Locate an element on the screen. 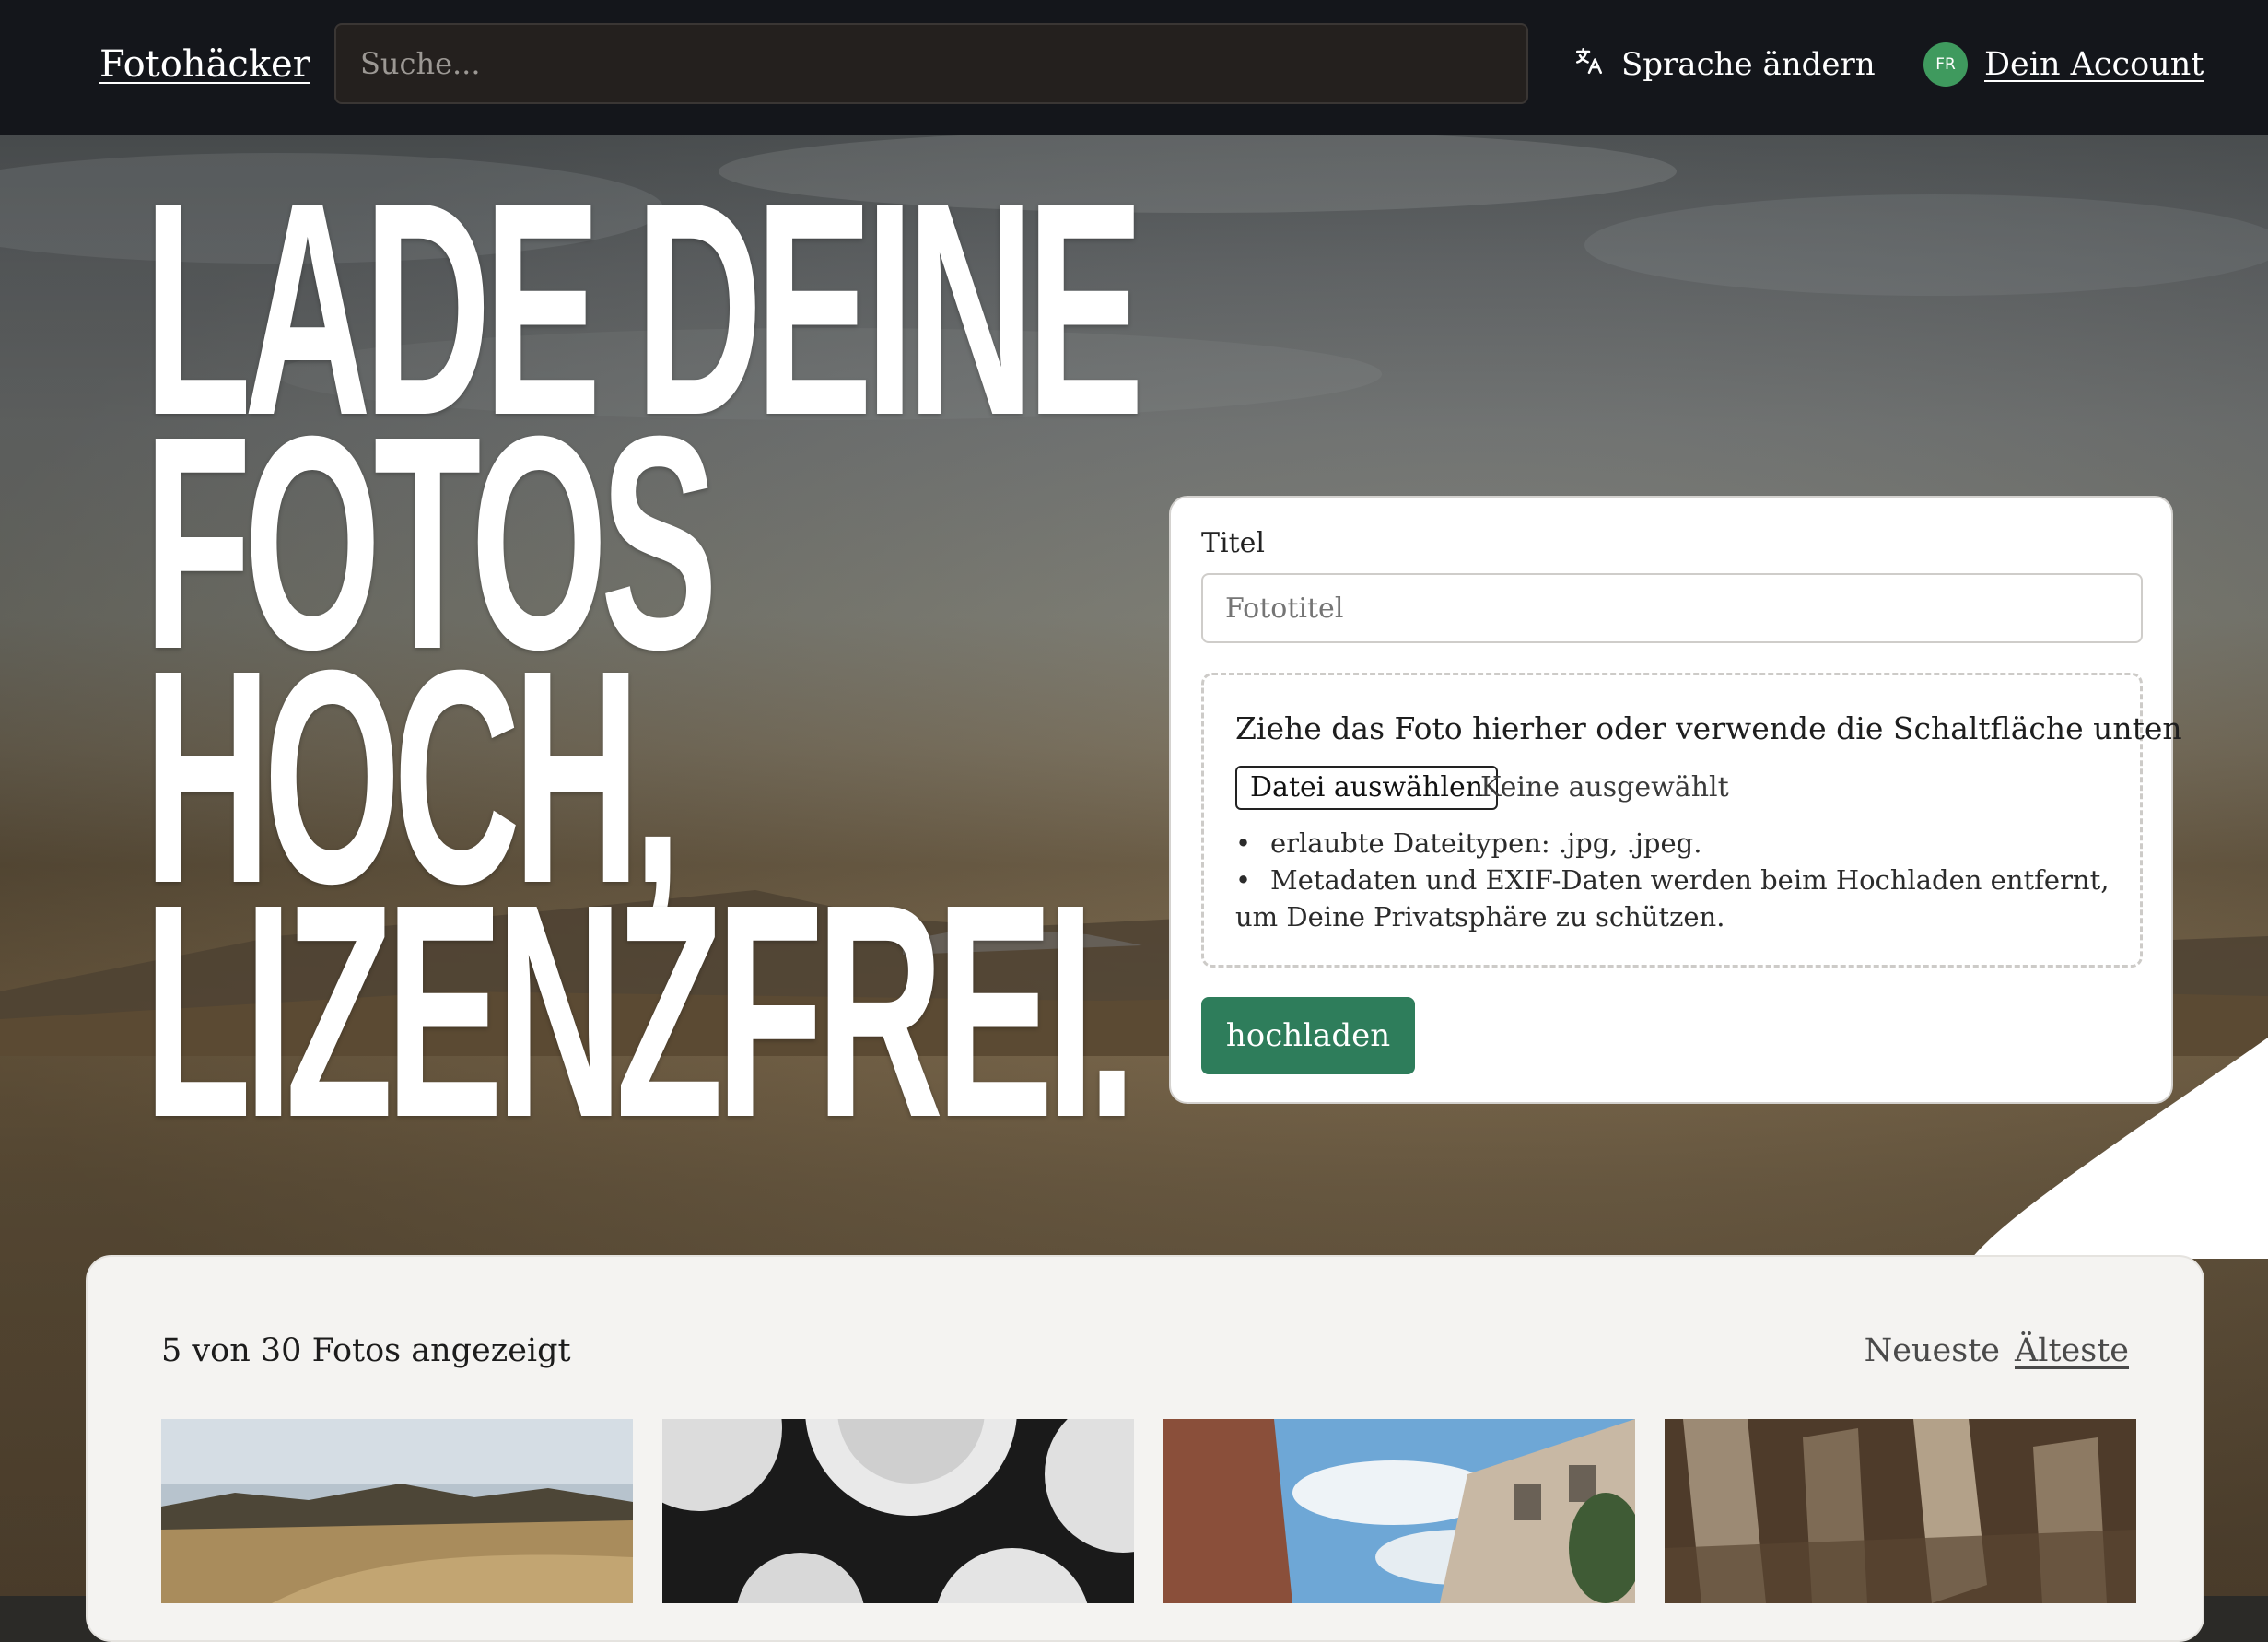 This screenshot has height=1642, width=2268. title-label: Titel is located at coordinates (1233, 543).